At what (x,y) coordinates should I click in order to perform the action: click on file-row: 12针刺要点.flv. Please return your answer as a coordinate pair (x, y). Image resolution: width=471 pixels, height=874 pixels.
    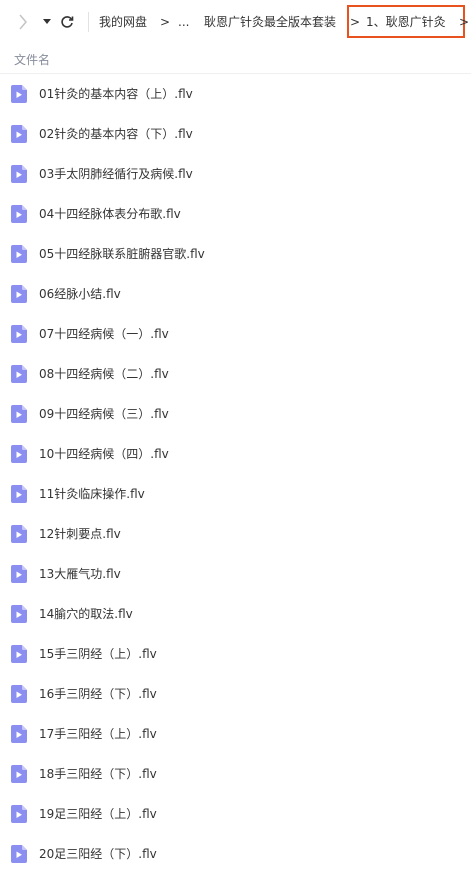
    Looking at the image, I should click on (235, 534).